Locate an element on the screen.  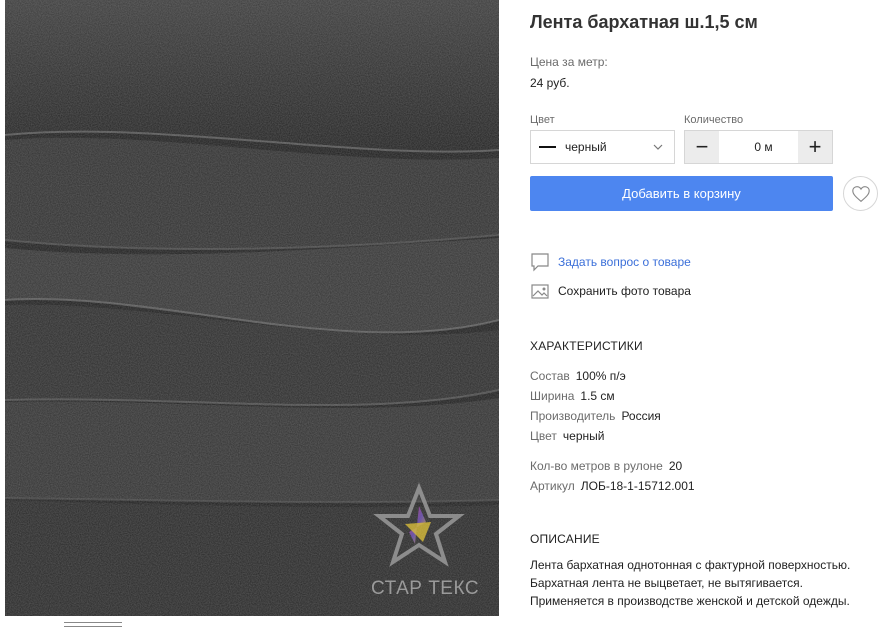
chat-bubble-icon is located at coordinates (540, 262).